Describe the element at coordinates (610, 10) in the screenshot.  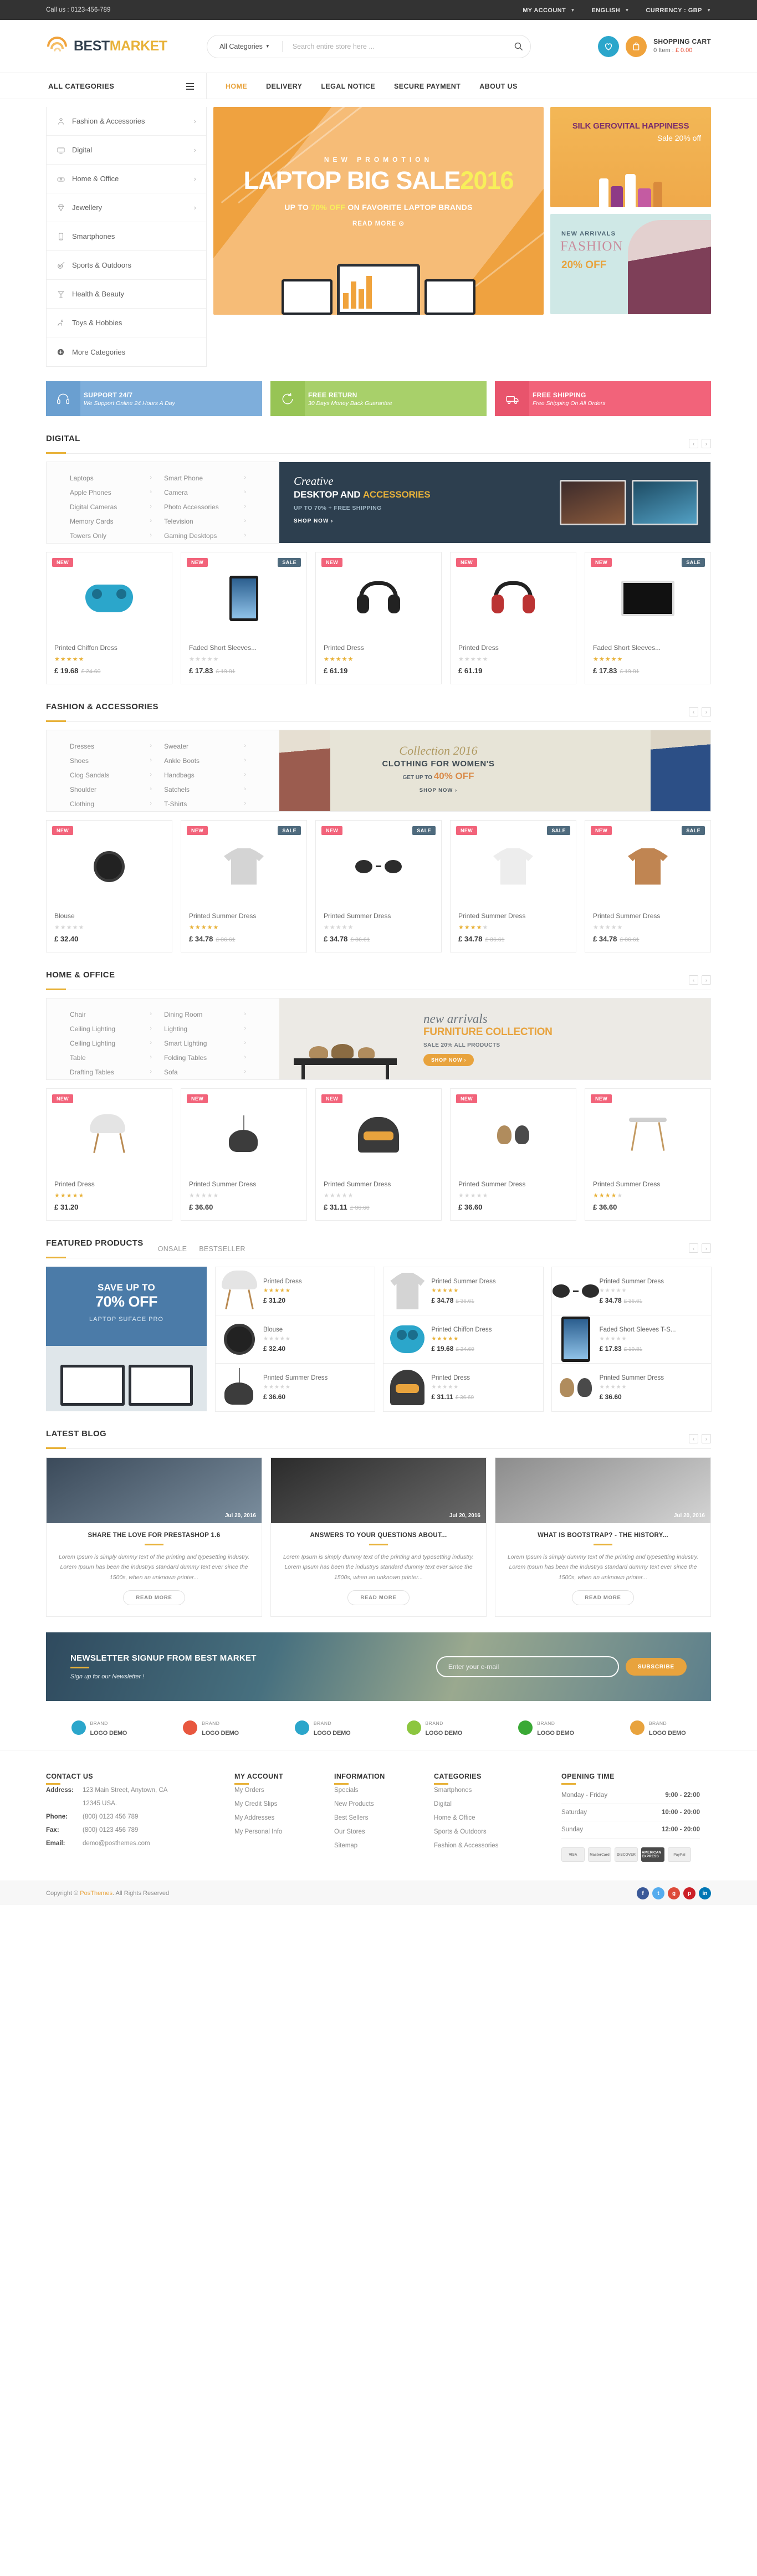
I see `language-dropdown: ENGLISH ▼` at that location.